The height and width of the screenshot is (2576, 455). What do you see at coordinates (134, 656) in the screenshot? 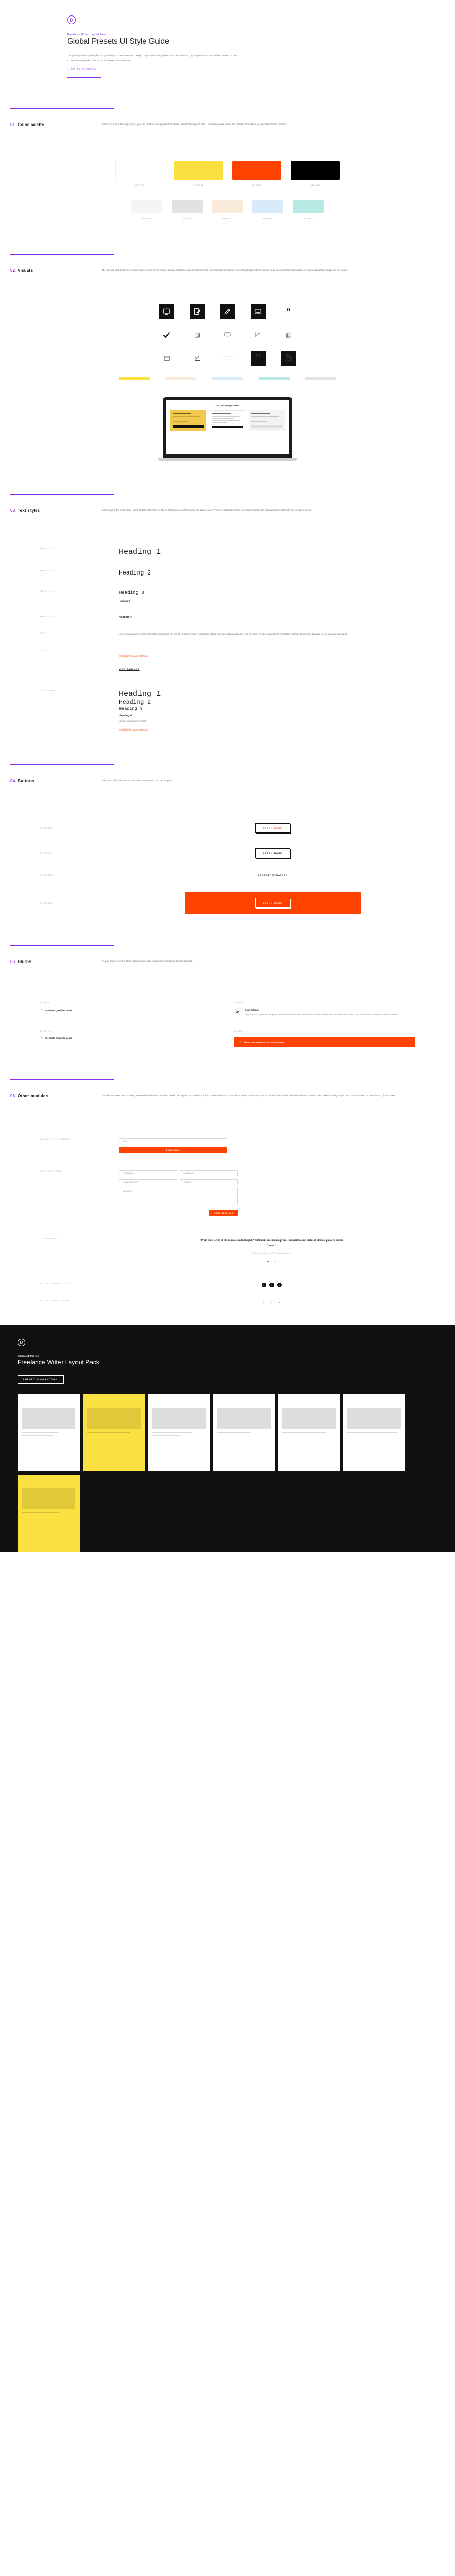
I see `email-link-sample: hello@divifreelancewriter.com` at bounding box center [134, 656].